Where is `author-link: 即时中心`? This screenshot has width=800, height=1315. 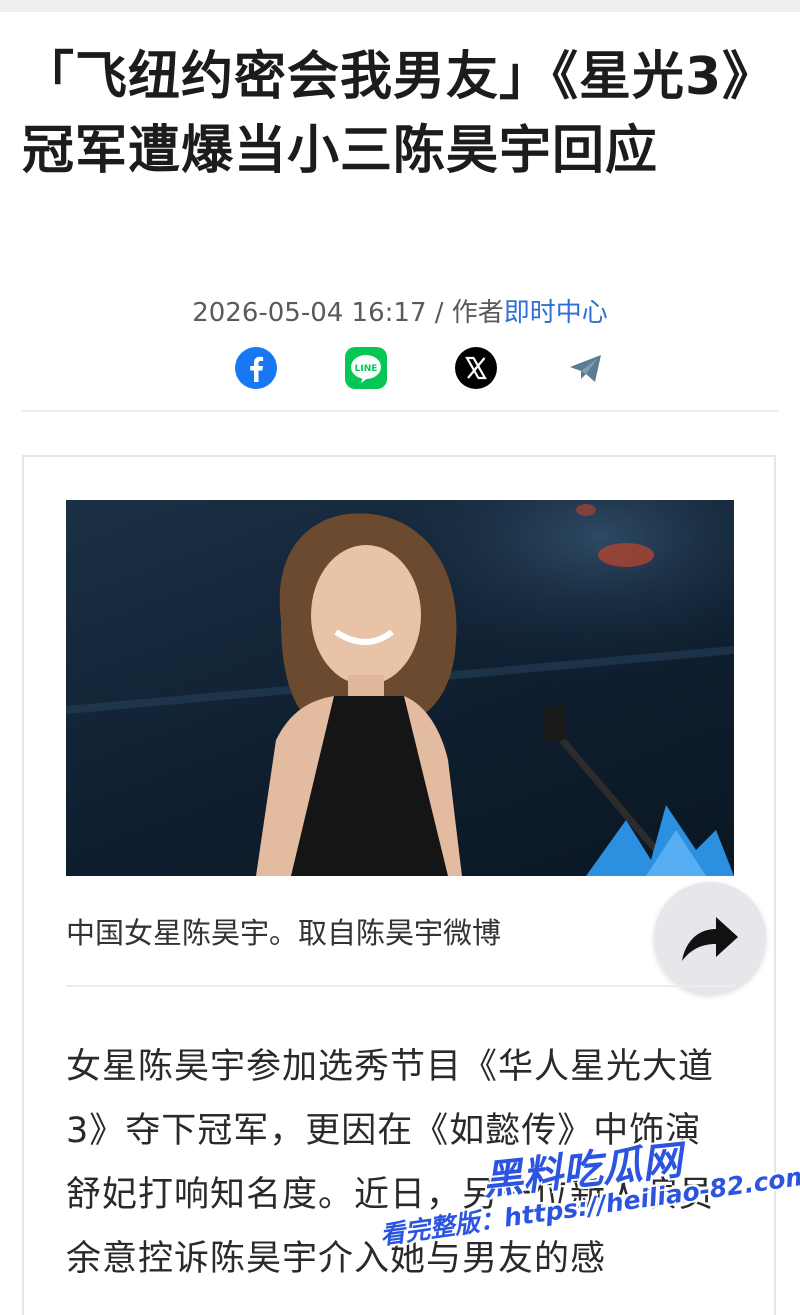 author-link: 即时中心 is located at coordinates (556, 313).